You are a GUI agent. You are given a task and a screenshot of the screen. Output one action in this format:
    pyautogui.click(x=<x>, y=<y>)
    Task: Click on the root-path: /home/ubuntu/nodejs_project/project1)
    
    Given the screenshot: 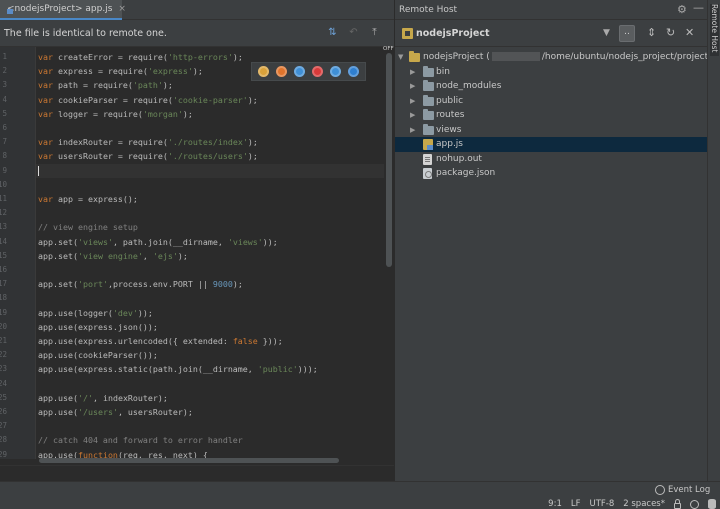 What is the action you would take?
    pyautogui.click(x=629, y=57)
    